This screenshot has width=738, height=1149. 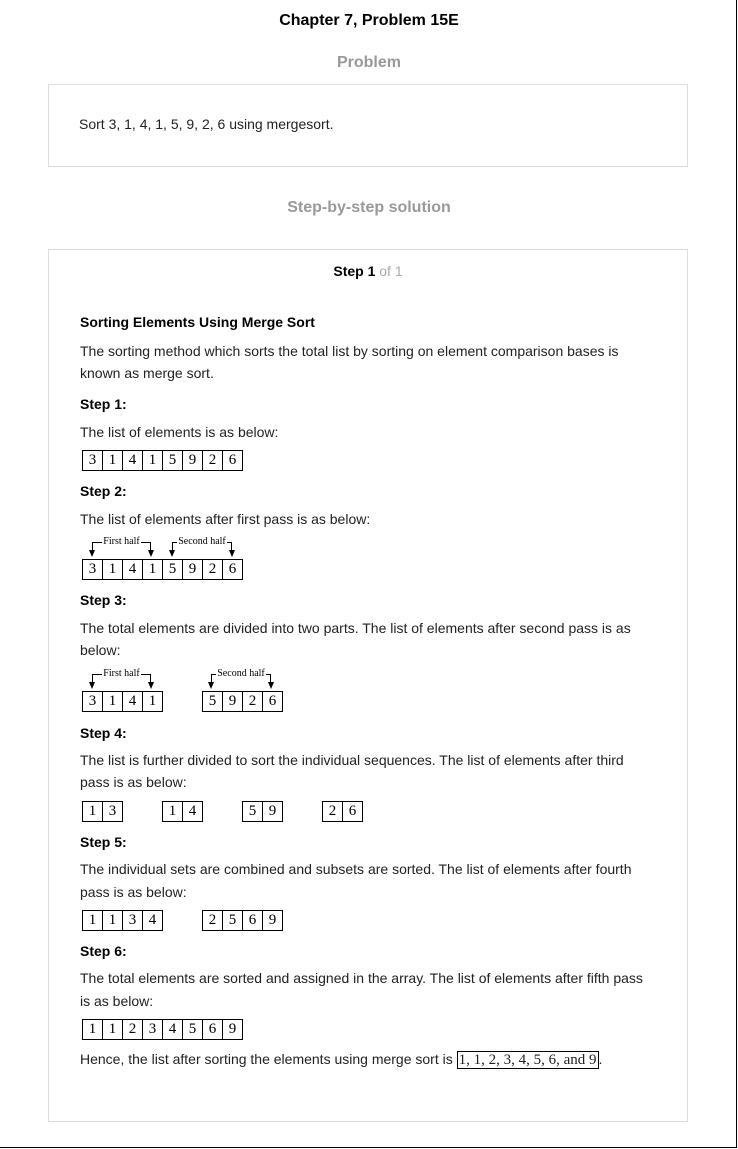 I want to click on step-6-array: 11234569, so click(x=162, y=1029).